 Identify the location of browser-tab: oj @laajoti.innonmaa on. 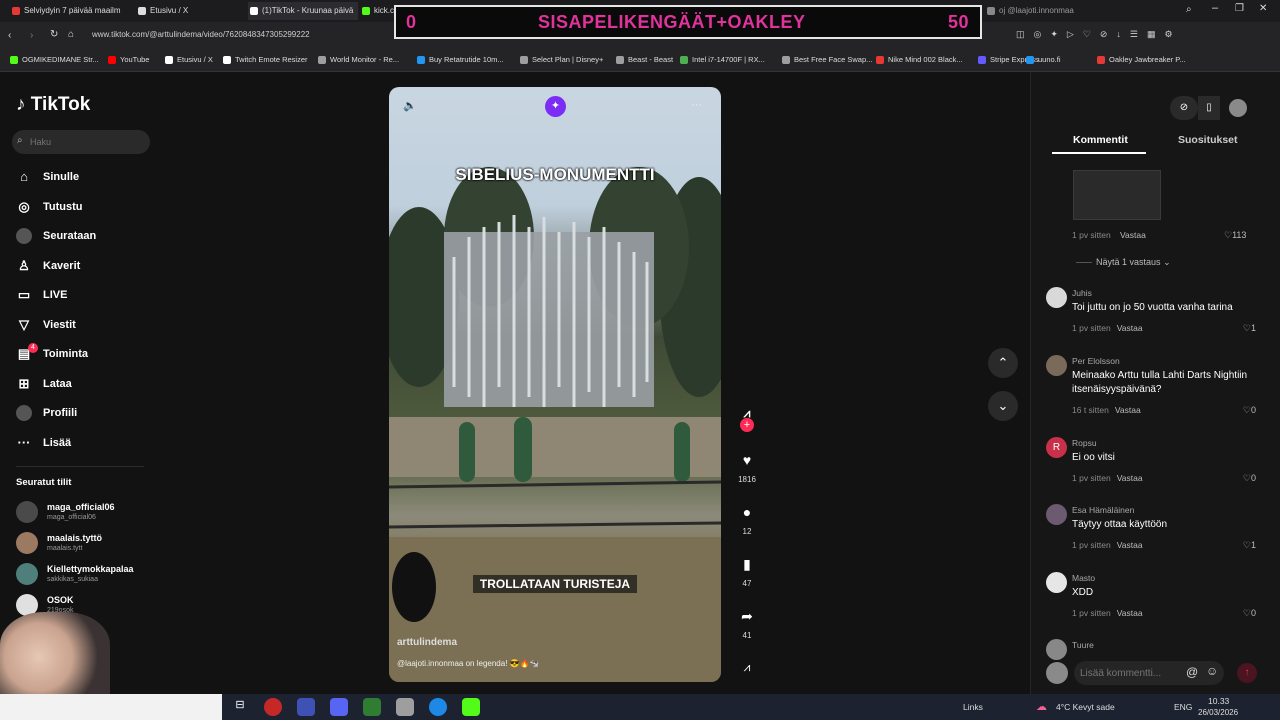
(1030, 11).